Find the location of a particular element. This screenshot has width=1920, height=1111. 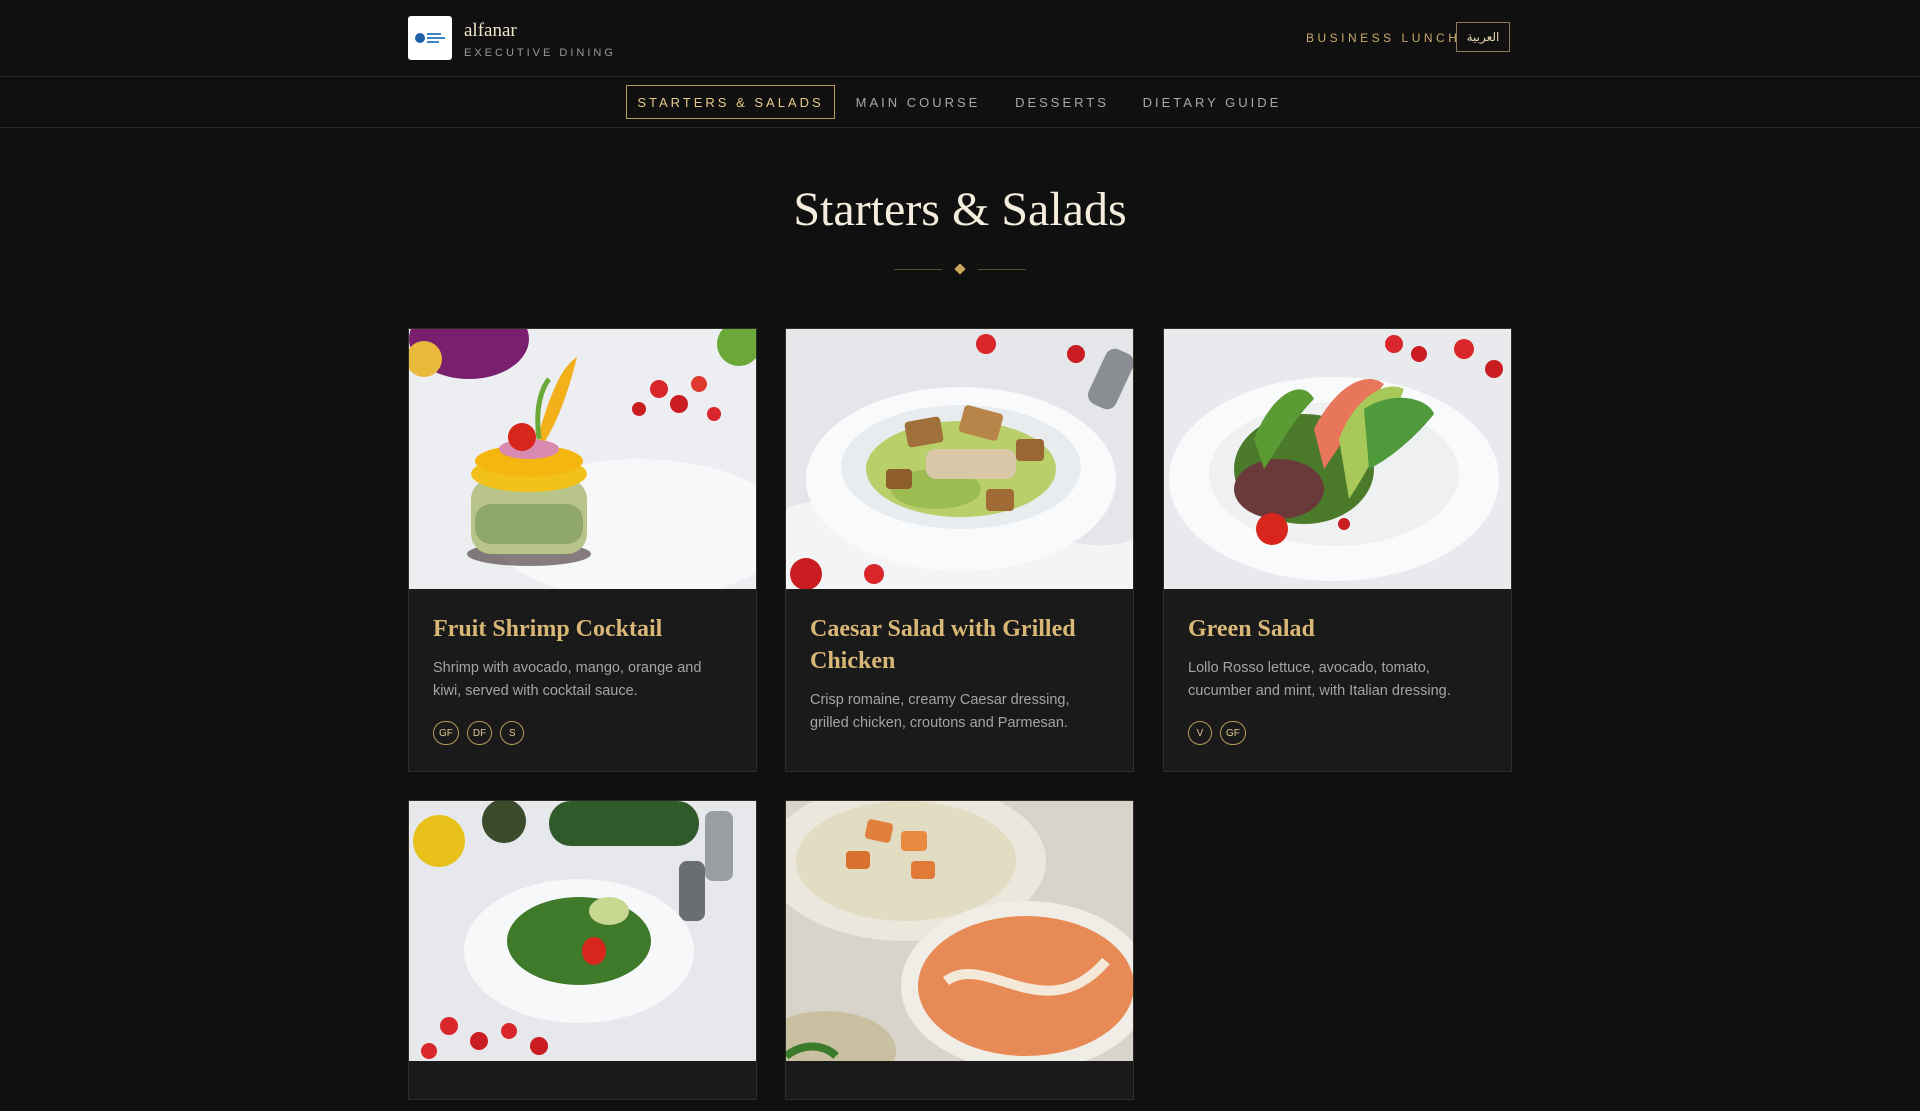

dish-name: Caesar Salad with Grilled Chicken is located at coordinates (943, 645).